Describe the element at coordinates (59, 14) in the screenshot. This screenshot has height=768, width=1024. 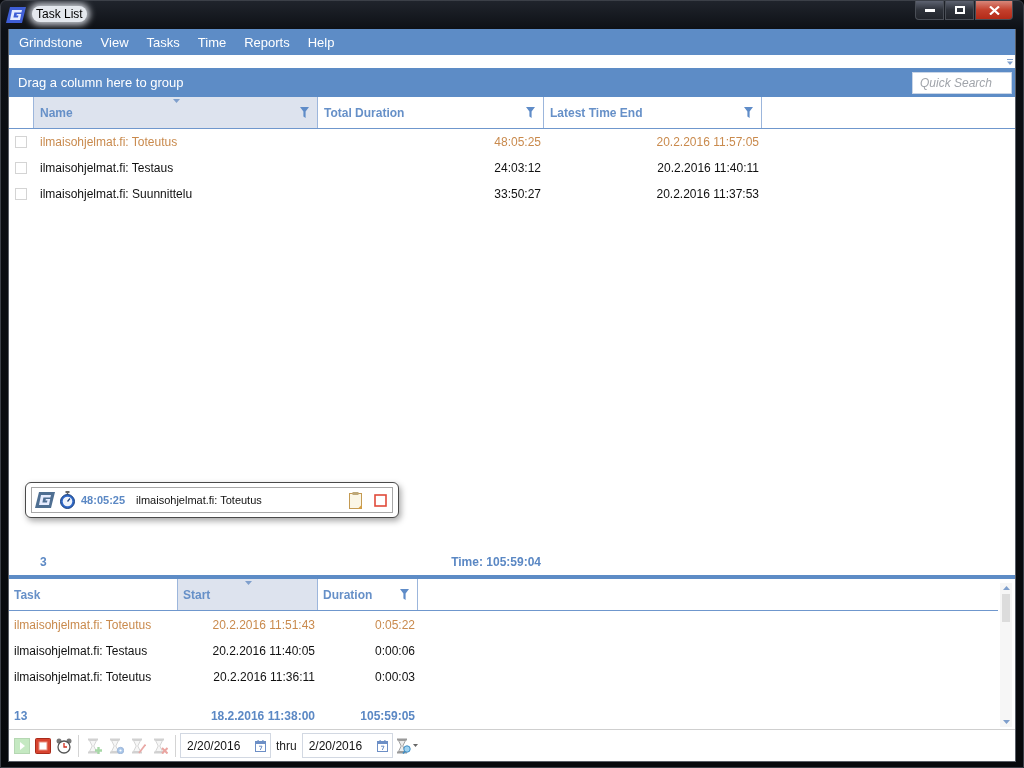
I see `window-title: Task List` at that location.